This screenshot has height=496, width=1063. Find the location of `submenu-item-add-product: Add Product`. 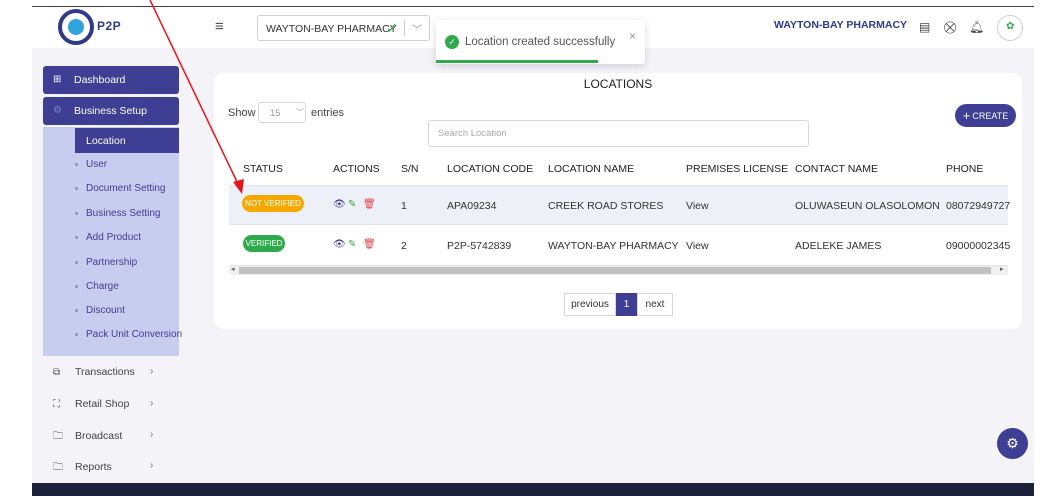

submenu-item-add-product: Add Product is located at coordinates (108, 237).